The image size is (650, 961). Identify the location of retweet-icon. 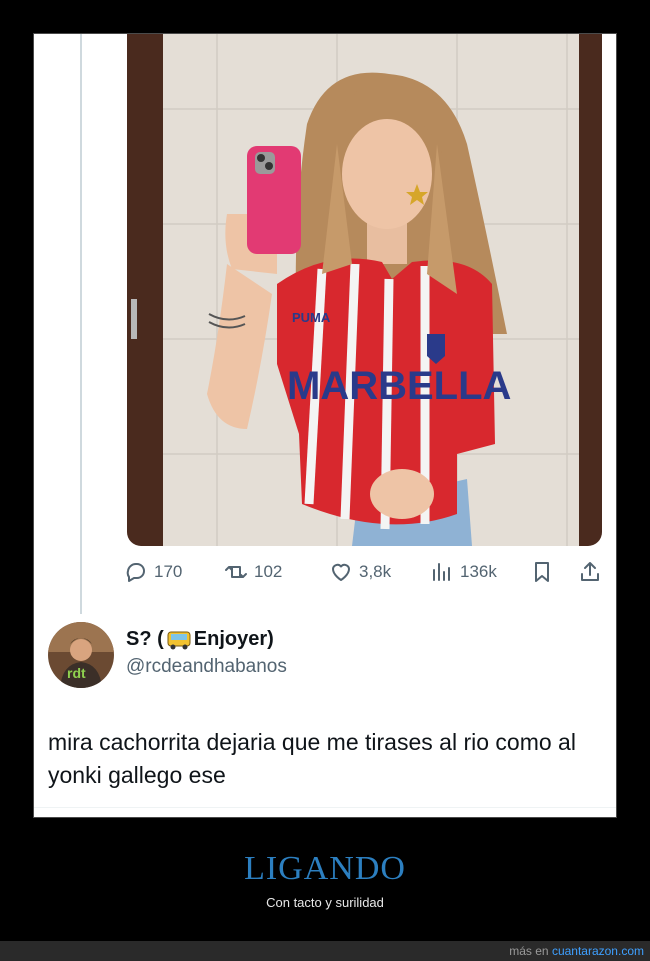
(236, 572).